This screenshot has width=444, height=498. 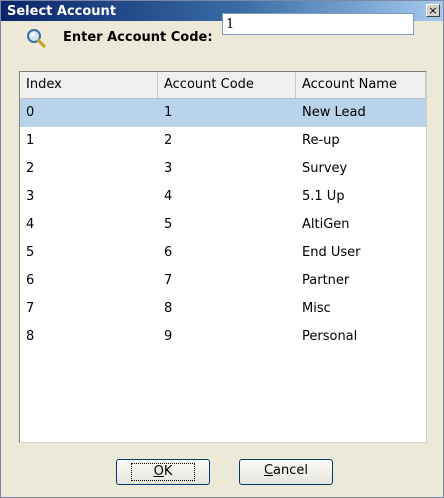 What do you see at coordinates (168, 168) in the screenshot?
I see `cell-account-code: 3` at bounding box center [168, 168].